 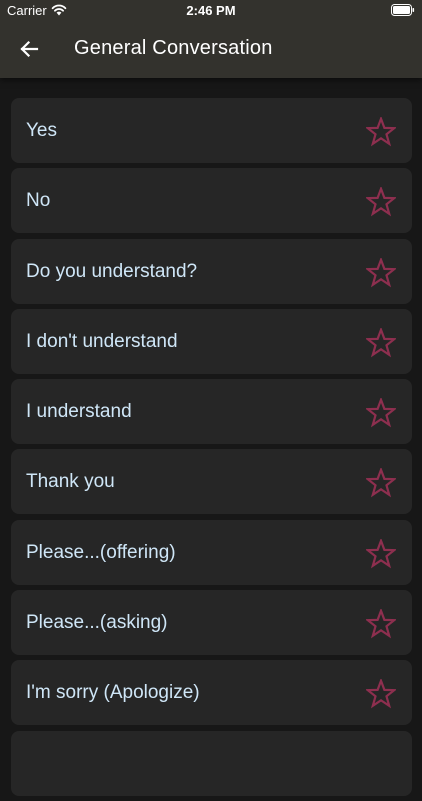 I want to click on phrase-item-partial, so click(x=211, y=763).